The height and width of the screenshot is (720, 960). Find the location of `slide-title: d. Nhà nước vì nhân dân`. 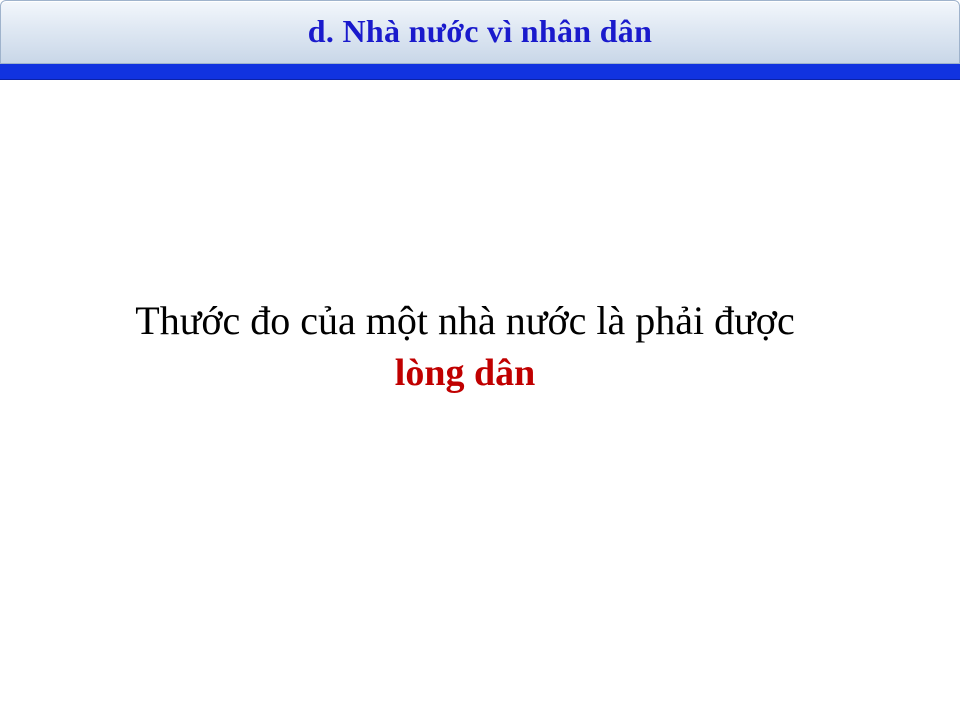

slide-title: d. Nhà nước vì nhân dân is located at coordinates (480, 30).